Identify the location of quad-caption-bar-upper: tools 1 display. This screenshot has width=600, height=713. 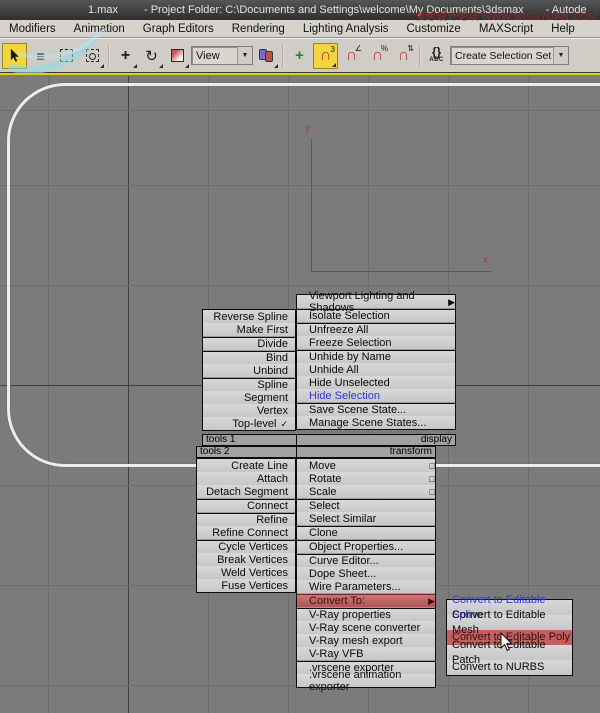
(329, 440).